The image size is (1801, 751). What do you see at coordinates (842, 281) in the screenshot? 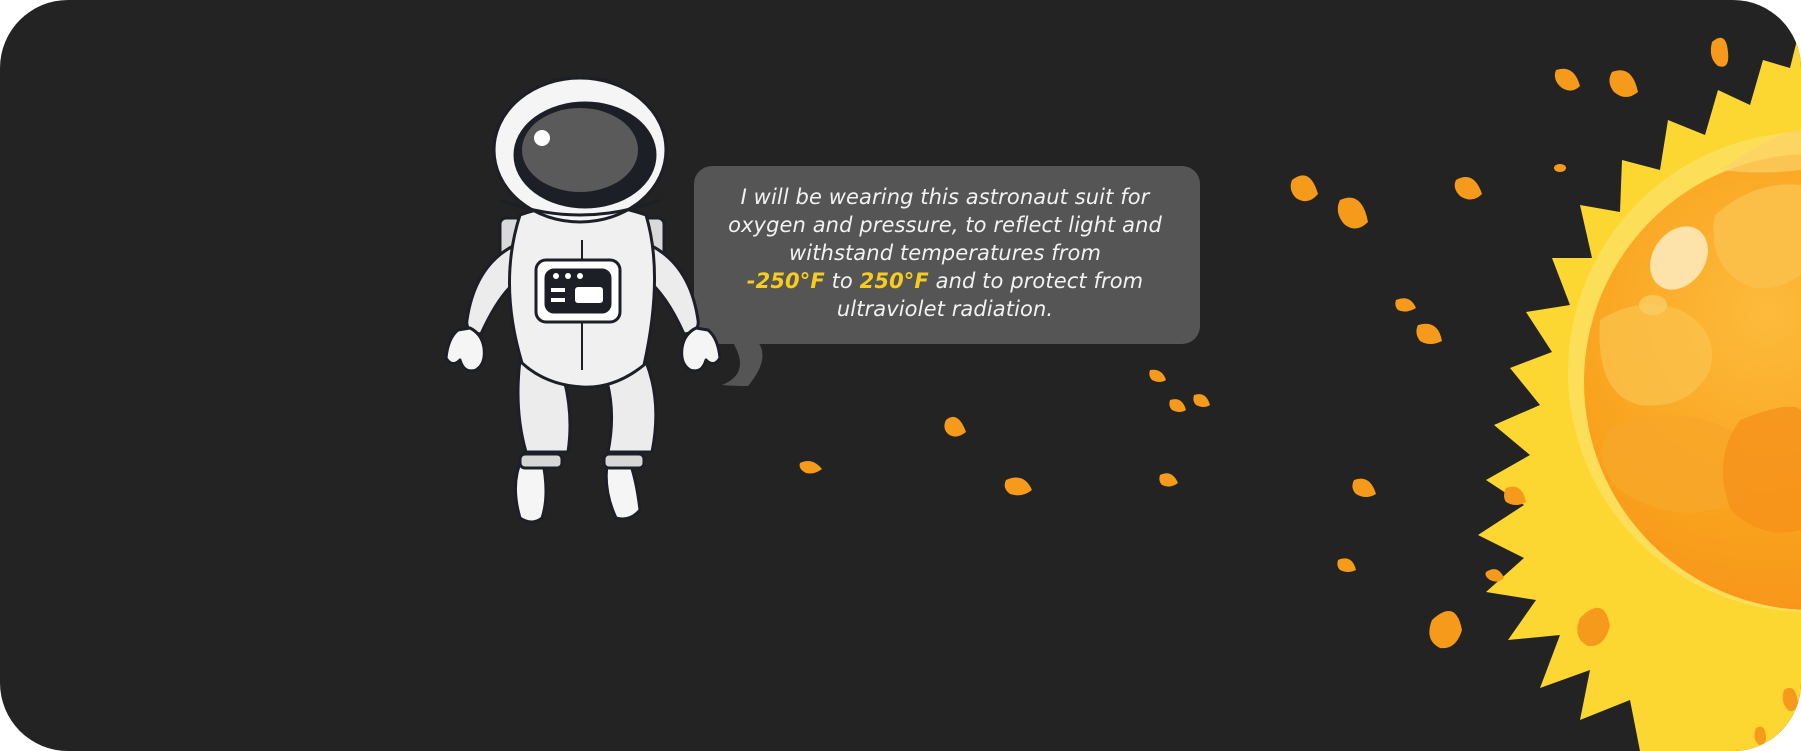
I see `temperature-connector: to` at bounding box center [842, 281].